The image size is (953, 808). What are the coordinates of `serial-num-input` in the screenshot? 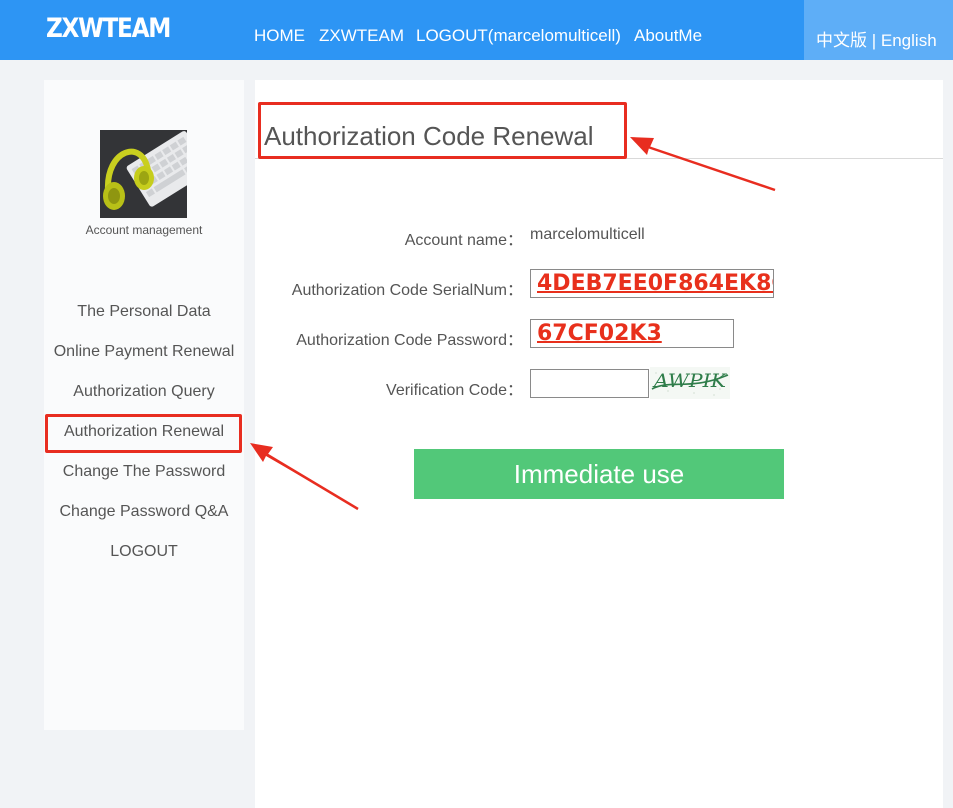 It's located at (652, 283).